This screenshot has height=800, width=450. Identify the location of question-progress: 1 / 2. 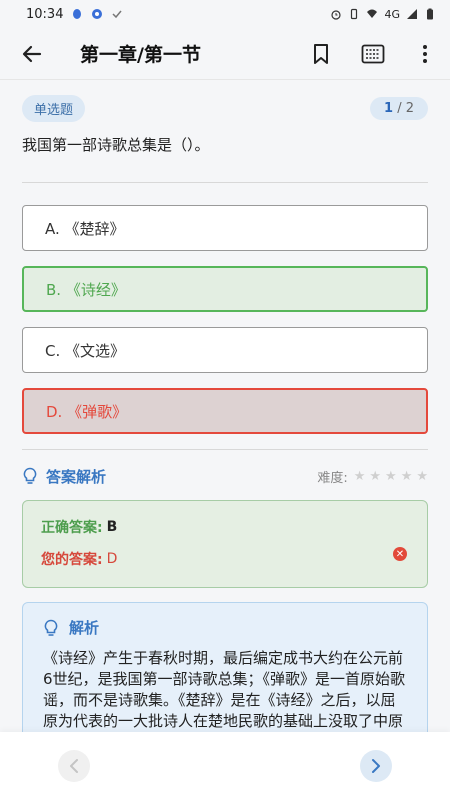
(399, 108).